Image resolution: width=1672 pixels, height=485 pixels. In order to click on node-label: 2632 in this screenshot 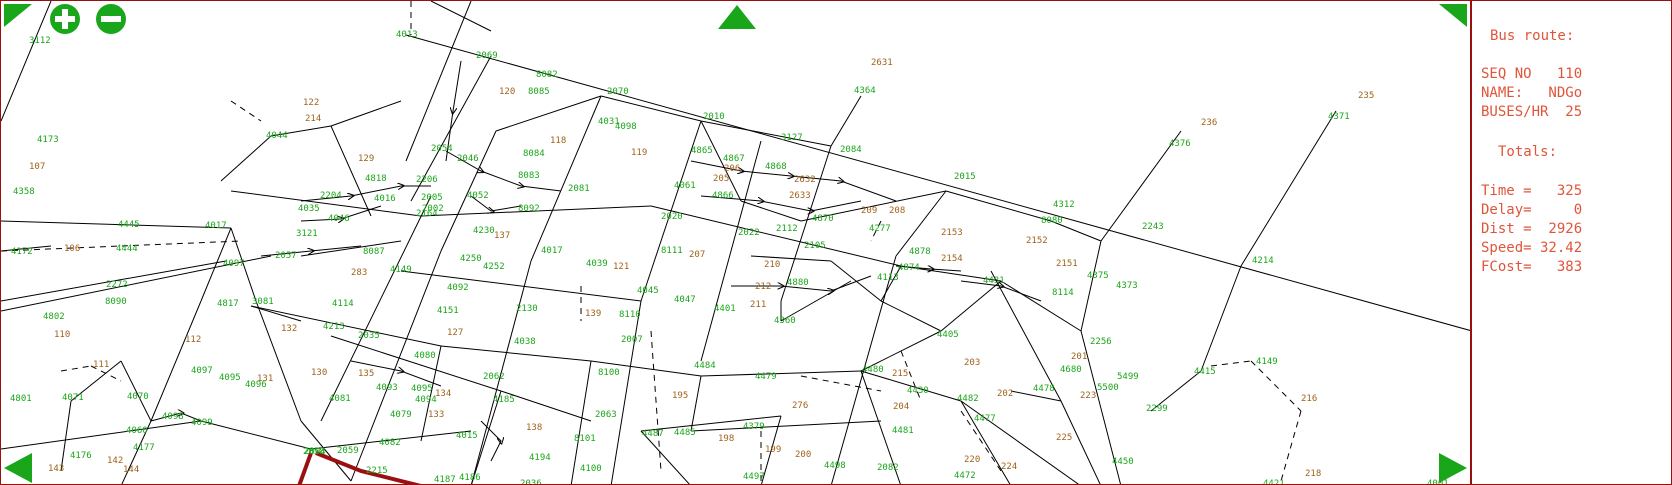, I will do `click(805, 180)`.